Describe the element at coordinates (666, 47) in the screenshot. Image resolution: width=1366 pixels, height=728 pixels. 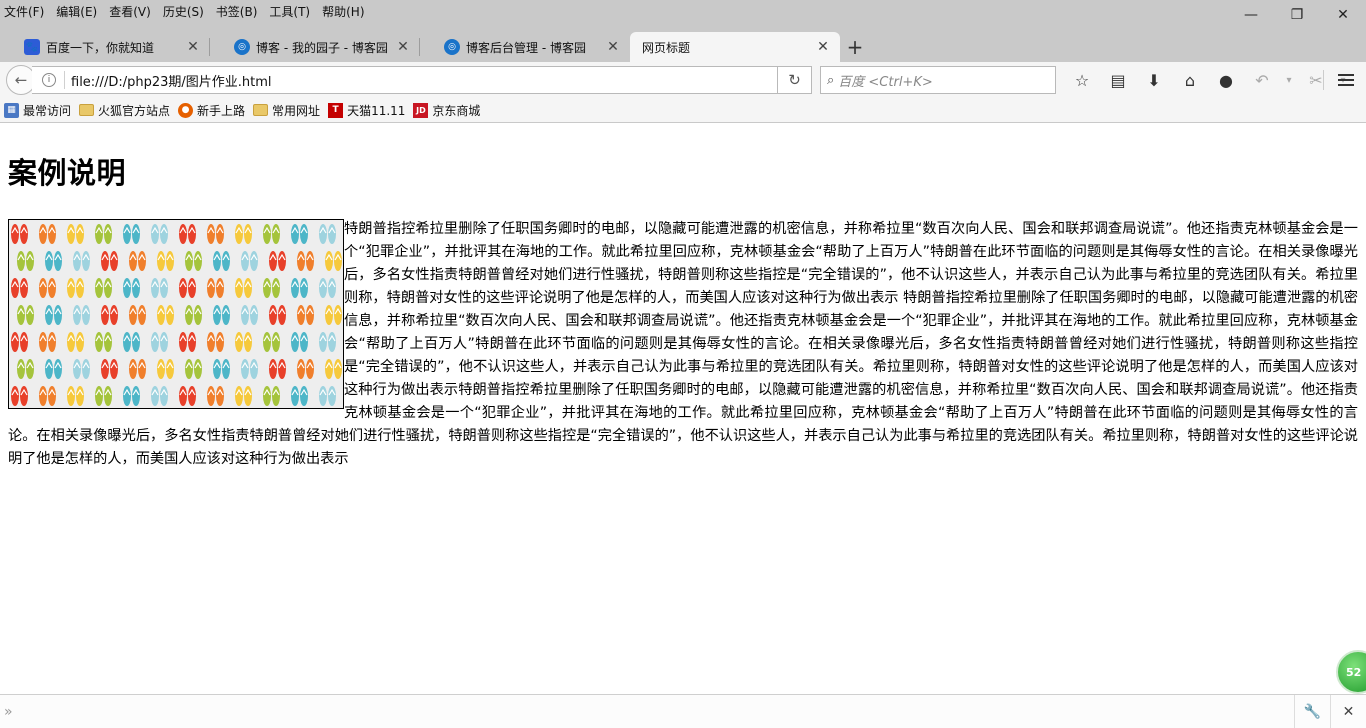
I see `tab-title: 网页标题` at that location.